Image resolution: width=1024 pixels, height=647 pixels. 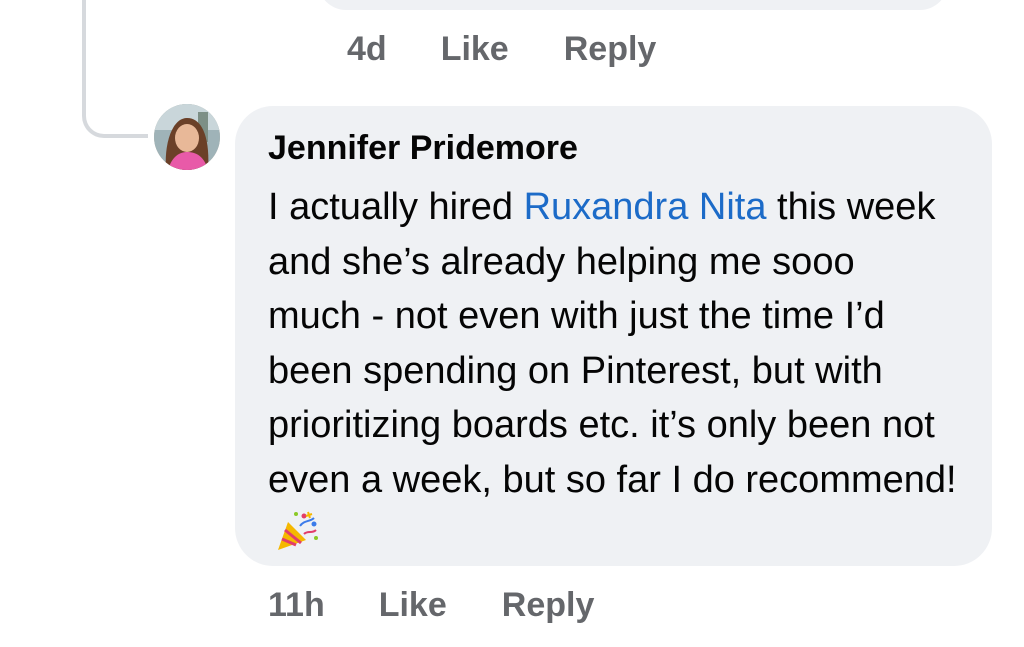 What do you see at coordinates (367, 49) in the screenshot?
I see `previous-comment-timestamp: 4d` at bounding box center [367, 49].